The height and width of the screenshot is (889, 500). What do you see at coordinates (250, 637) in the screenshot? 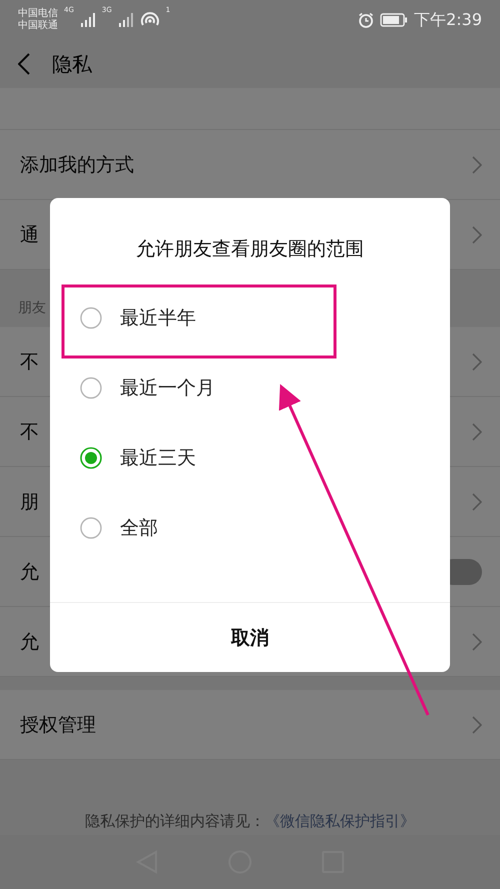
I see `cancel-button: 取消` at bounding box center [250, 637].